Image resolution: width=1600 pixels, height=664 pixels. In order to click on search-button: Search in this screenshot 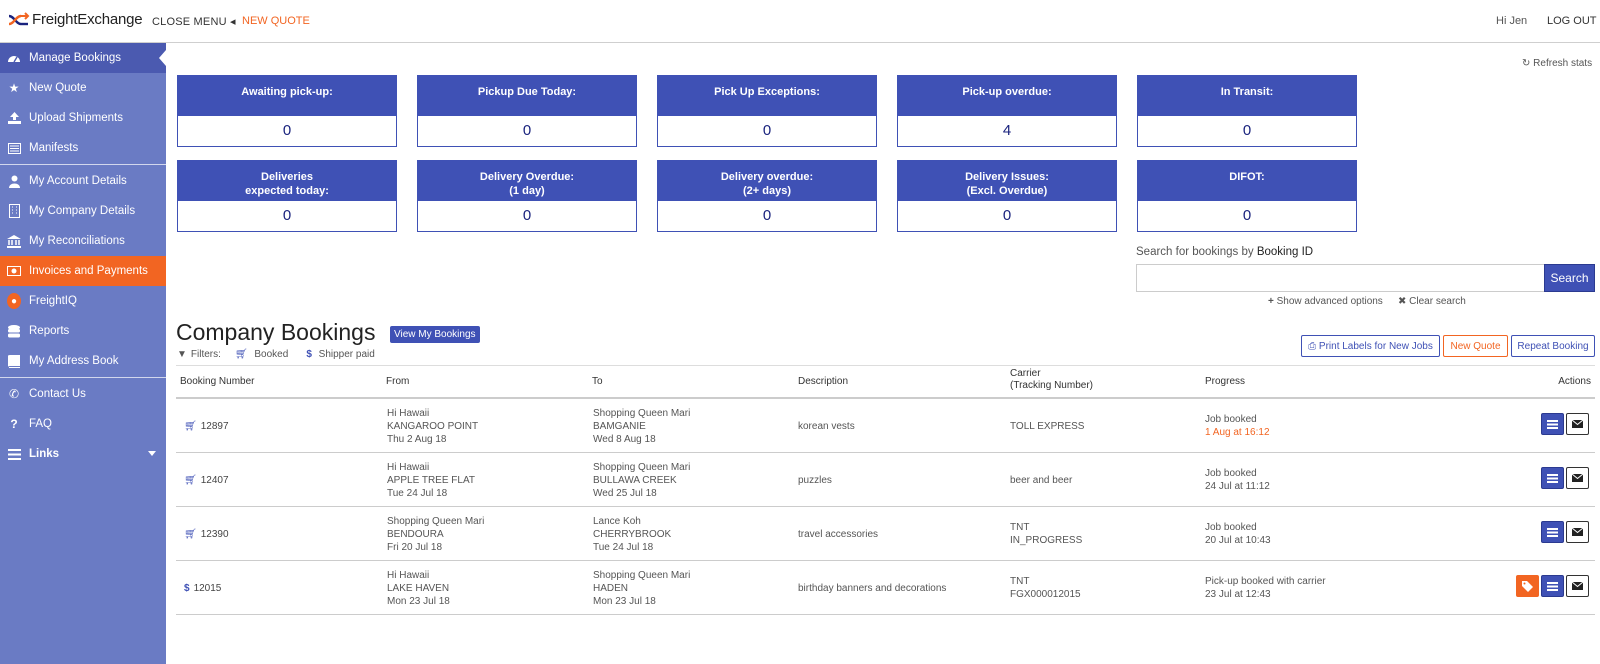, I will do `click(1569, 278)`.